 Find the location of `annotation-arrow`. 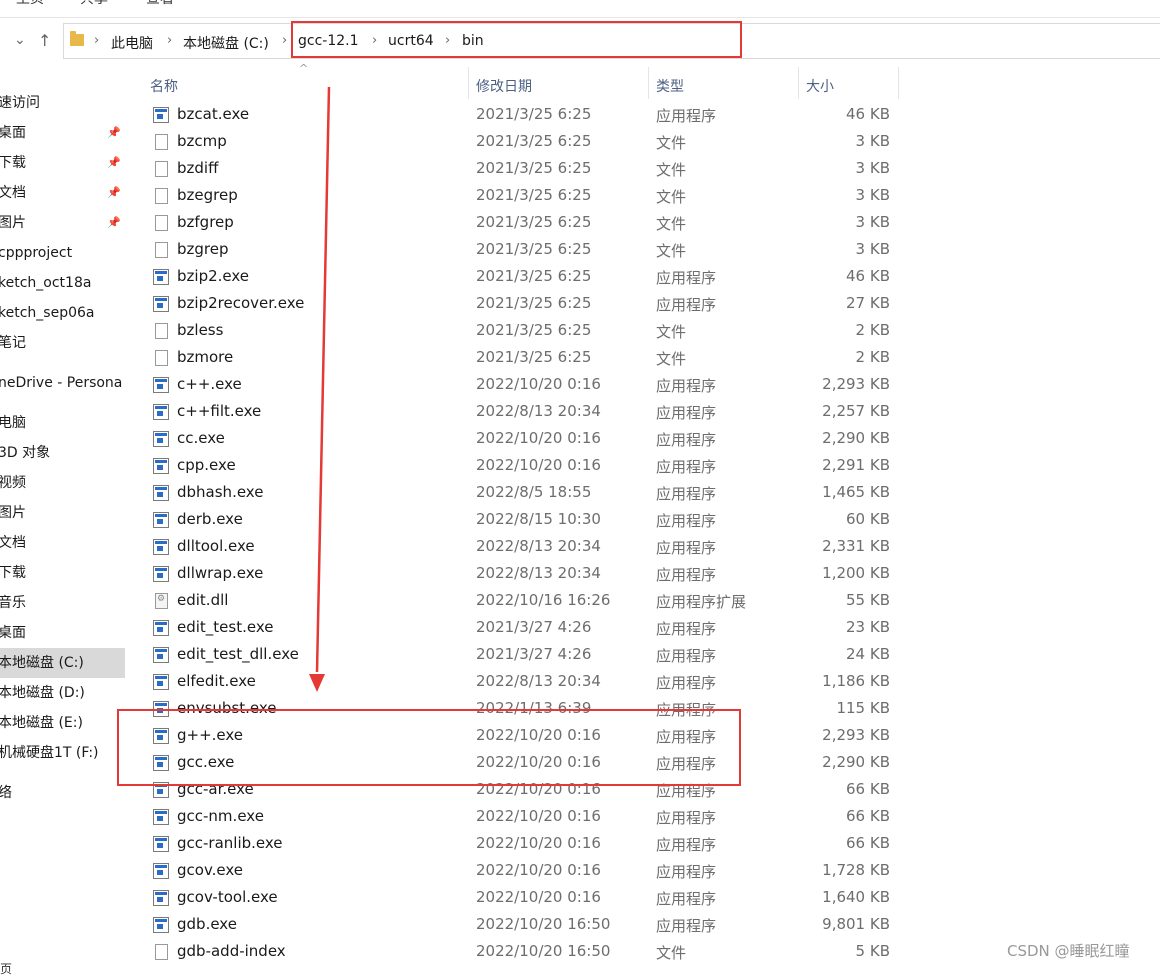

annotation-arrow is located at coordinates (320, 389).